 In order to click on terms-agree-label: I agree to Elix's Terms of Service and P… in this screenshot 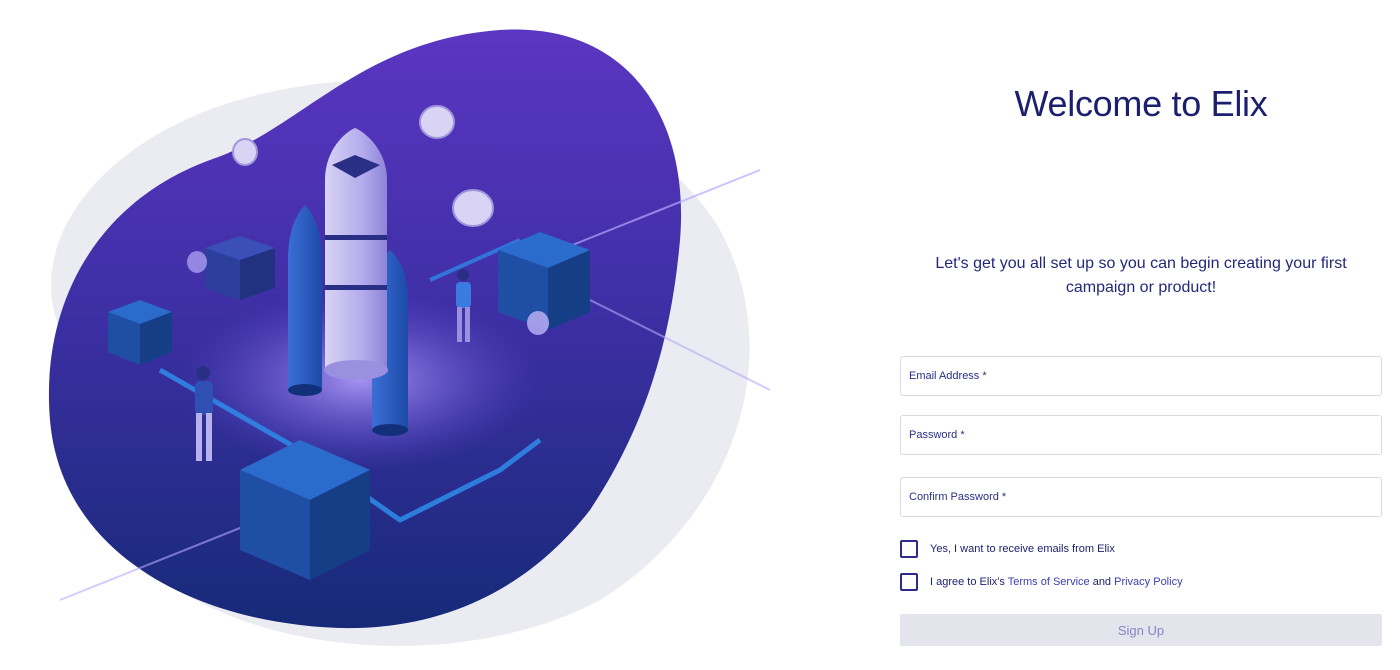, I will do `click(1056, 582)`.